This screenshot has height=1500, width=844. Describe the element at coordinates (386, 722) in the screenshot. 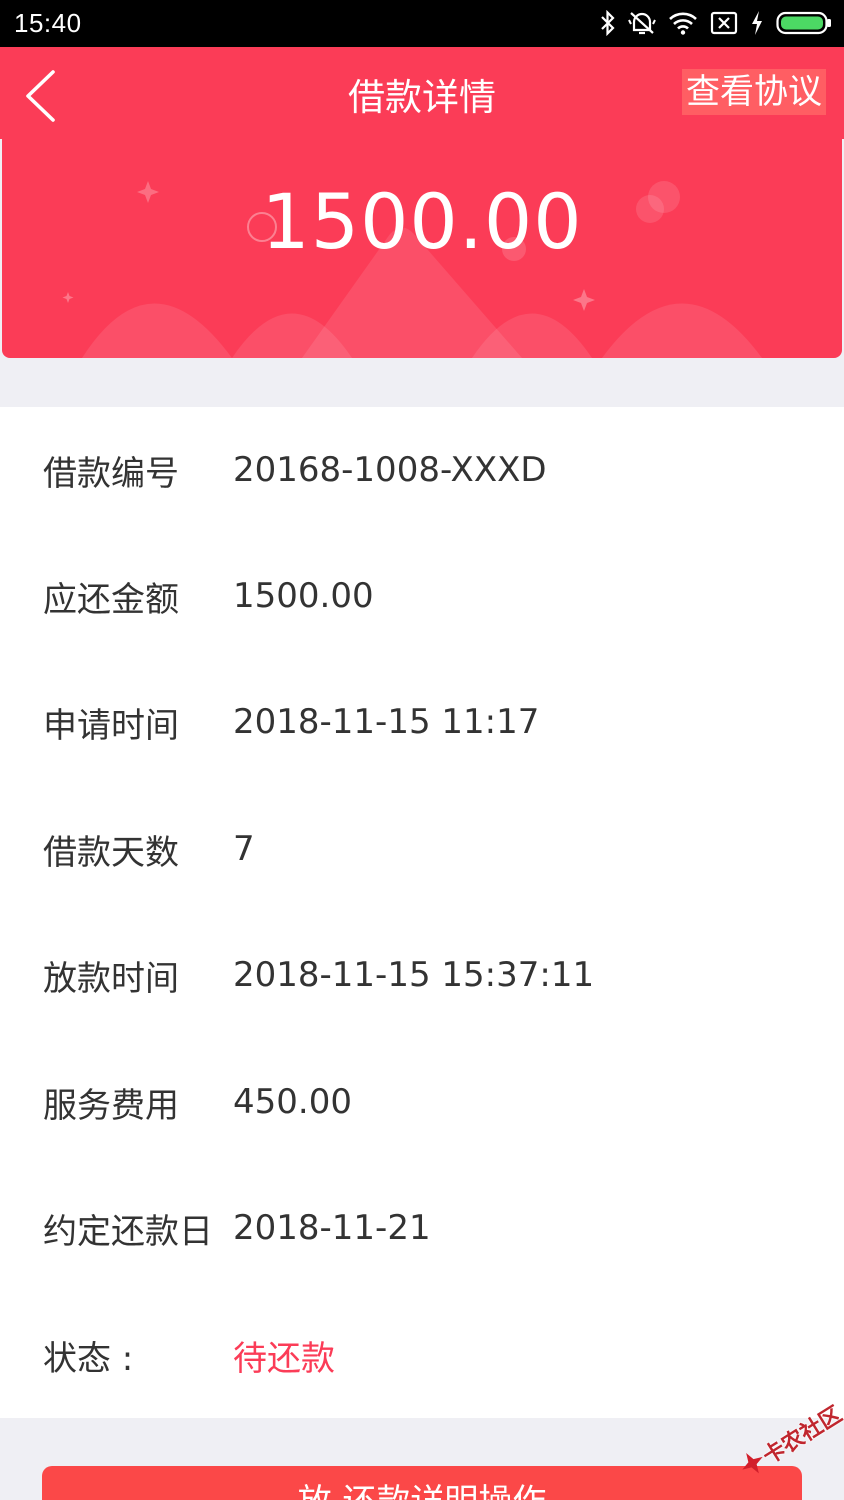

I see `detail-value: 2018-11-15 11:17` at that location.